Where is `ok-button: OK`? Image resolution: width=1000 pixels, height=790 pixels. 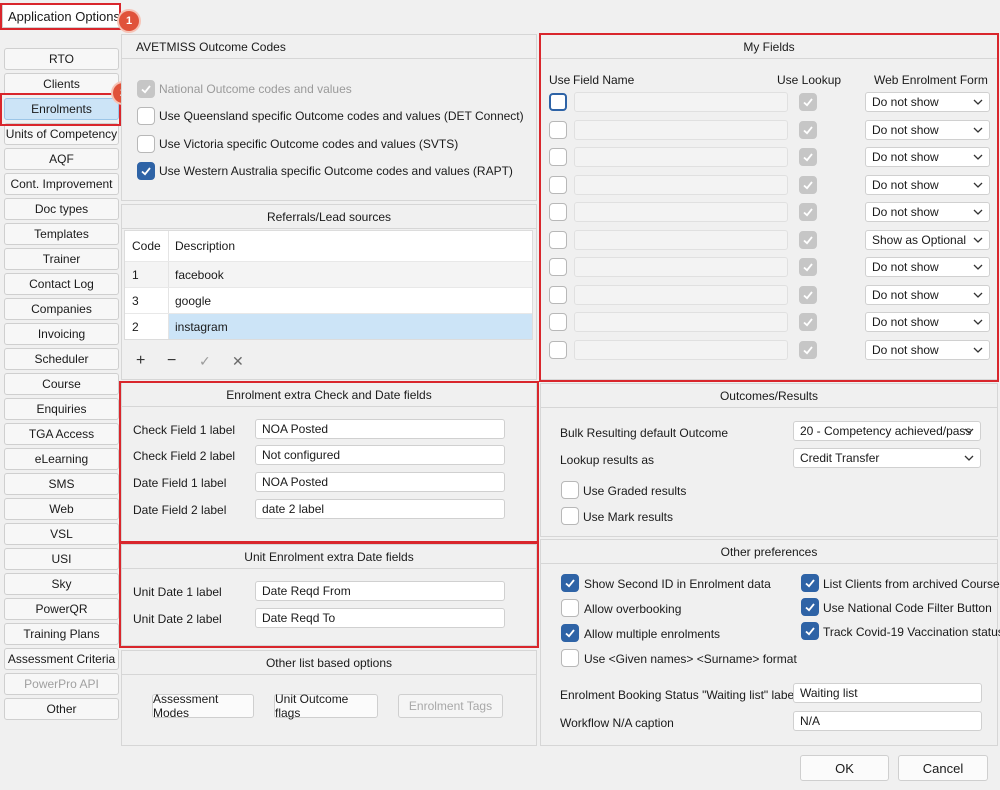
ok-button: OK is located at coordinates (844, 768).